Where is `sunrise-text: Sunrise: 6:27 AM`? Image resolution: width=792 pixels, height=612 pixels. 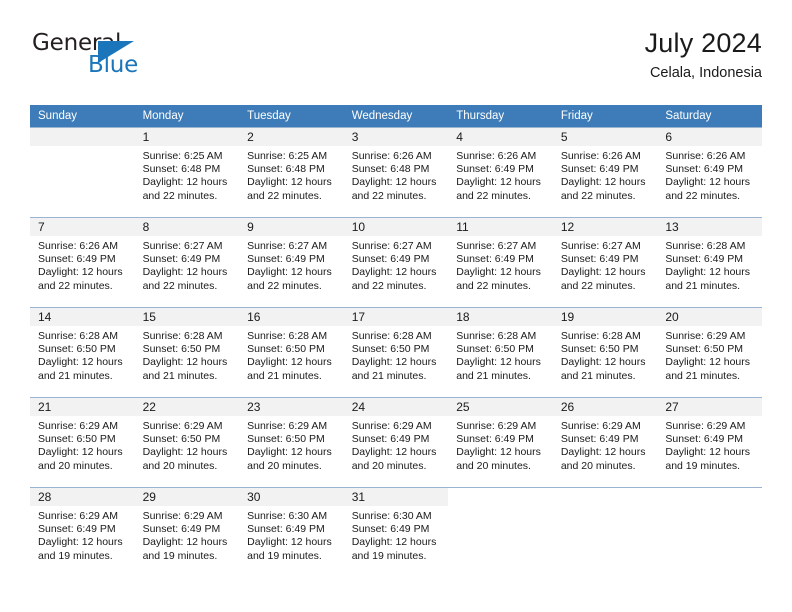
sunrise-text: Sunrise: 6:27 AM is located at coordinates (600, 246).